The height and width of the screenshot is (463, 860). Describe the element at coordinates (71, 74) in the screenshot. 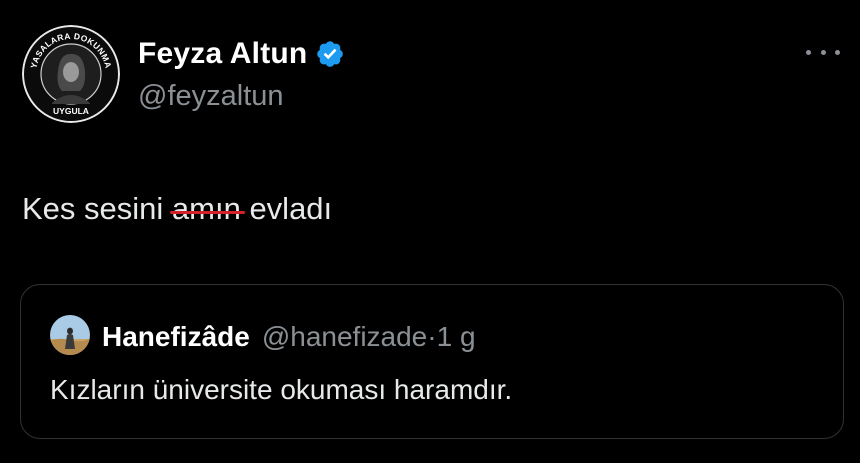

I see `author-avatar: YASALARA DOKUNMA UYGULA` at that location.